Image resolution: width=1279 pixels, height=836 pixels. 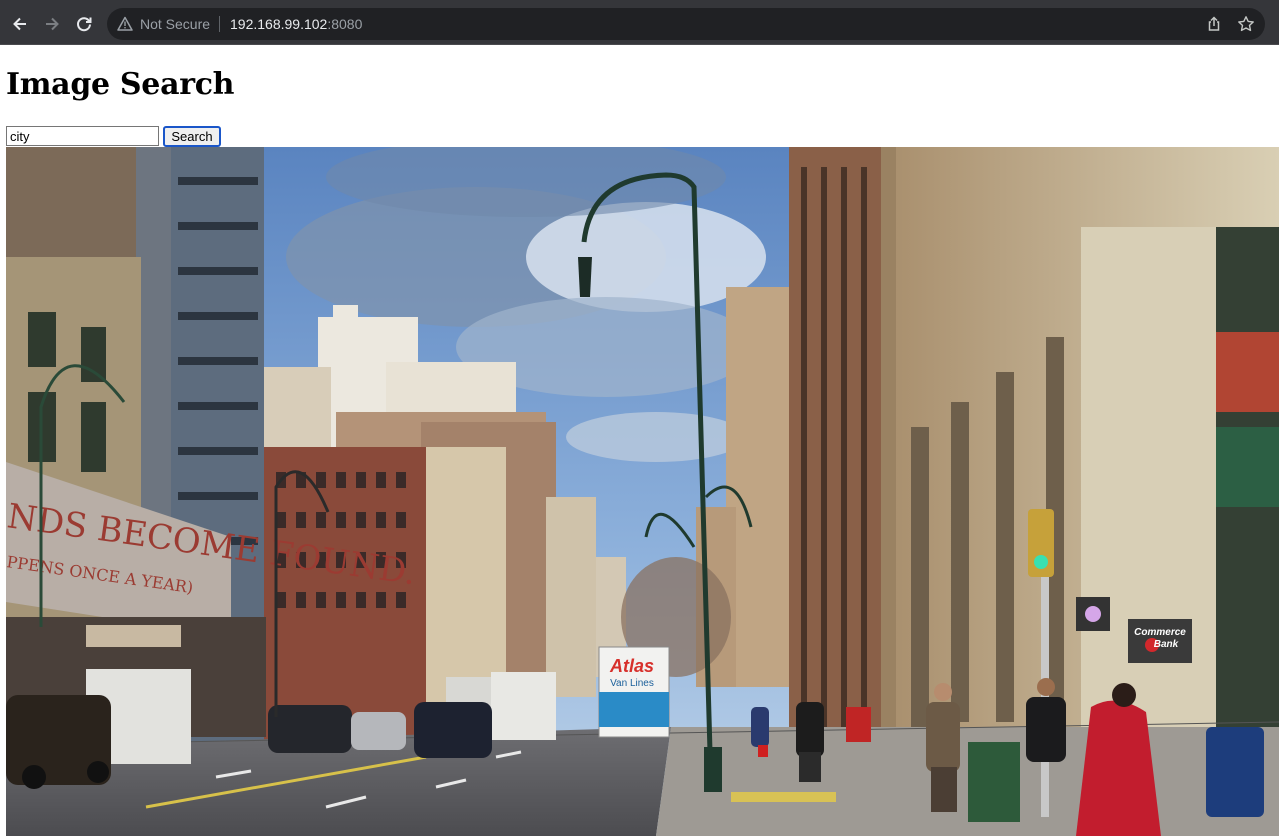 I want to click on url-port: :8080, so click(x=345, y=24).